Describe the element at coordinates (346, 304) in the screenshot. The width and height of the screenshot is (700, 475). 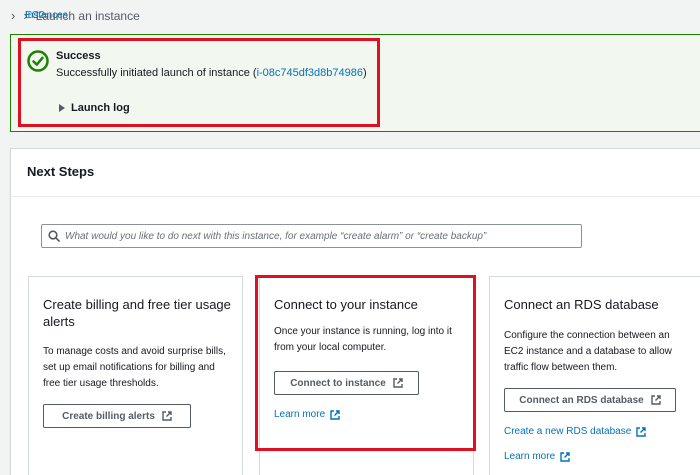
I see `card-title: Connect to your instance` at that location.